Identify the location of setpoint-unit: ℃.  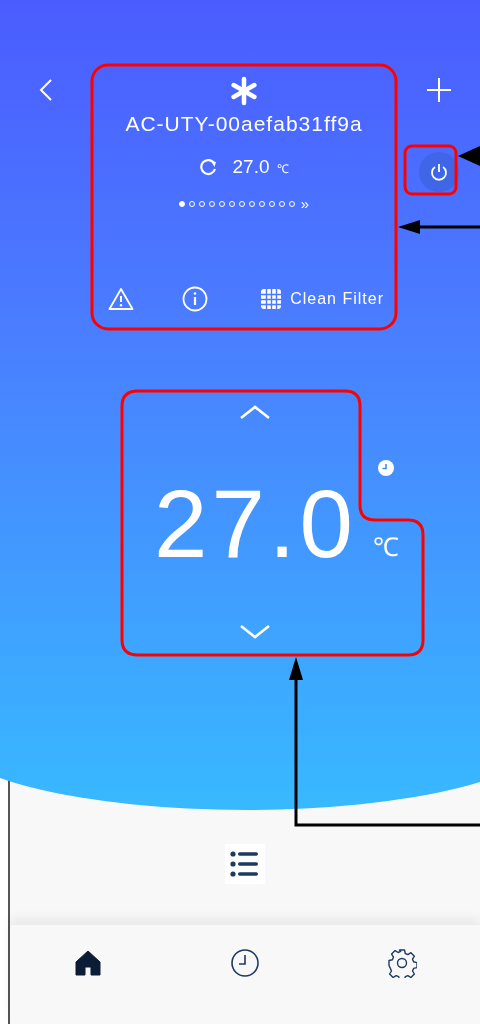
(385, 547).